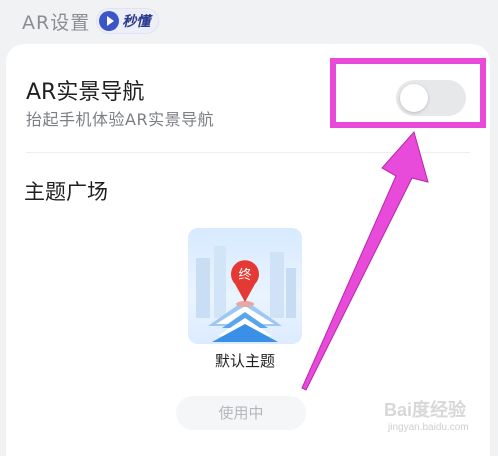  I want to click on baidu-watermark: Bai度经验 jingyan.baidu.com, so click(439, 426).